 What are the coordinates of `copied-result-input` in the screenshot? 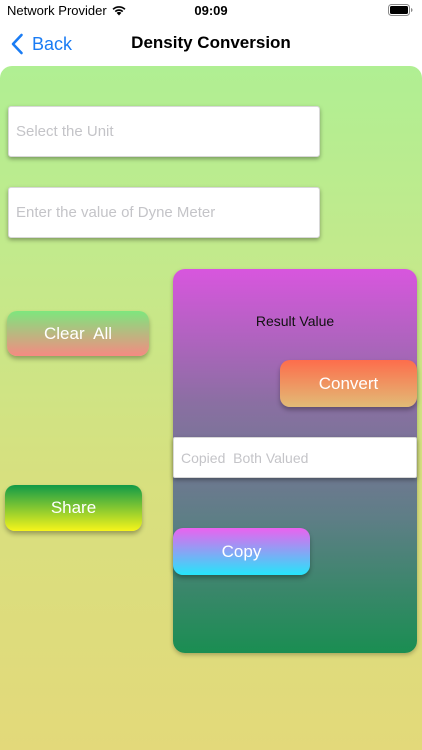 It's located at (295, 457).